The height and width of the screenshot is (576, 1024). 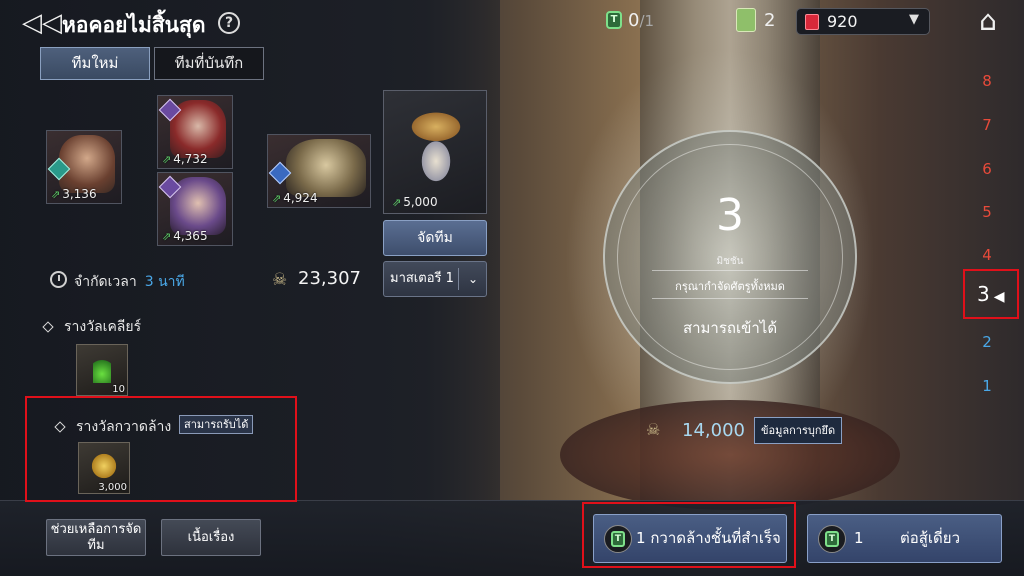 What do you see at coordinates (91, 327) in the screenshot?
I see `clear-reward-title: รางวัลเคลียร์` at bounding box center [91, 327].